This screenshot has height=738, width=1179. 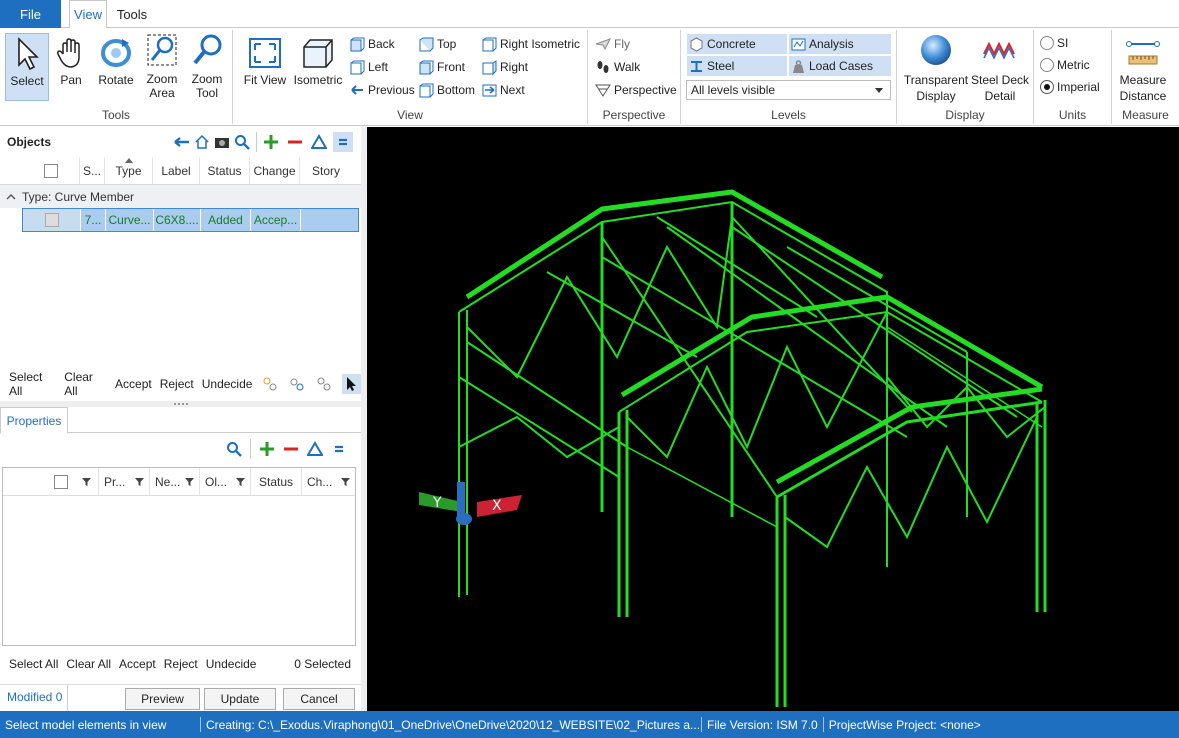 I want to click on units-si-radio: SI, so click(x=1054, y=43).